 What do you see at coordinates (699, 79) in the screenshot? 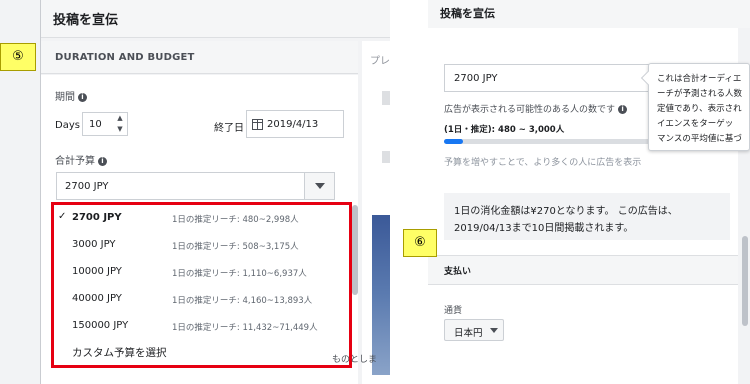
I see `tooltip-line: これは合計オーディエ` at bounding box center [699, 79].